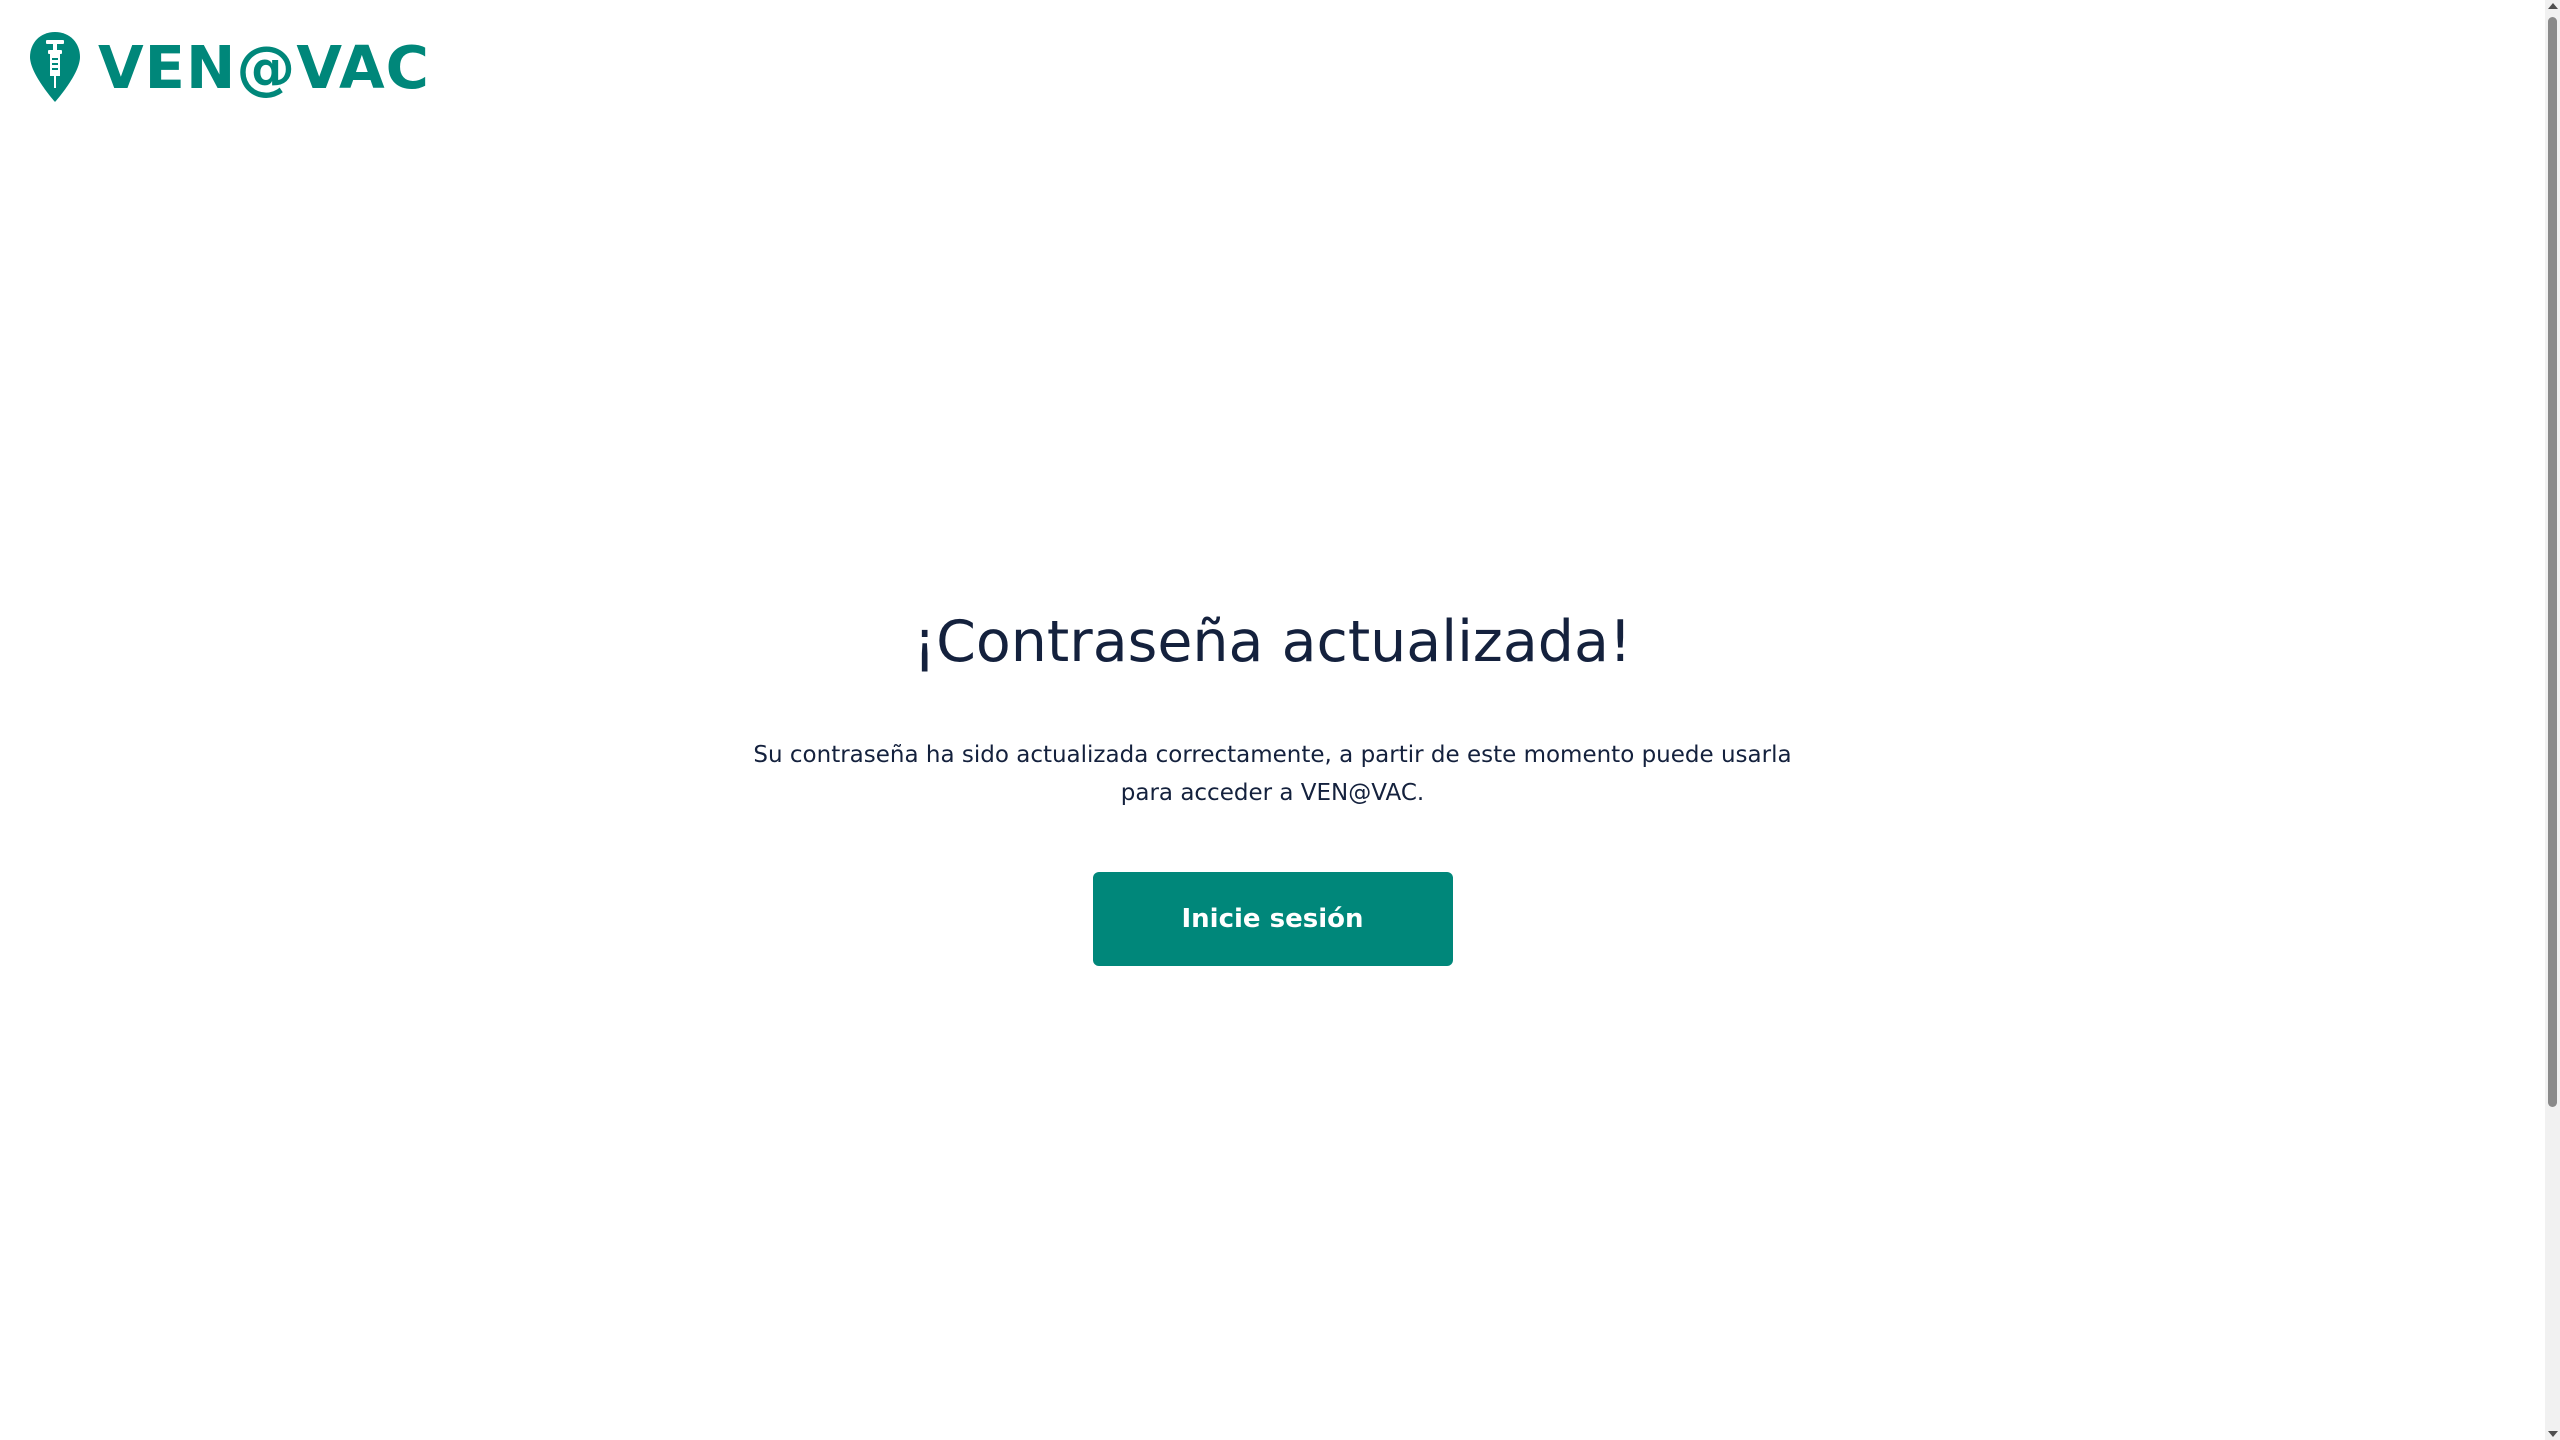 The image size is (2560, 1440). I want to click on header: VEN@VAC, so click(229, 67).